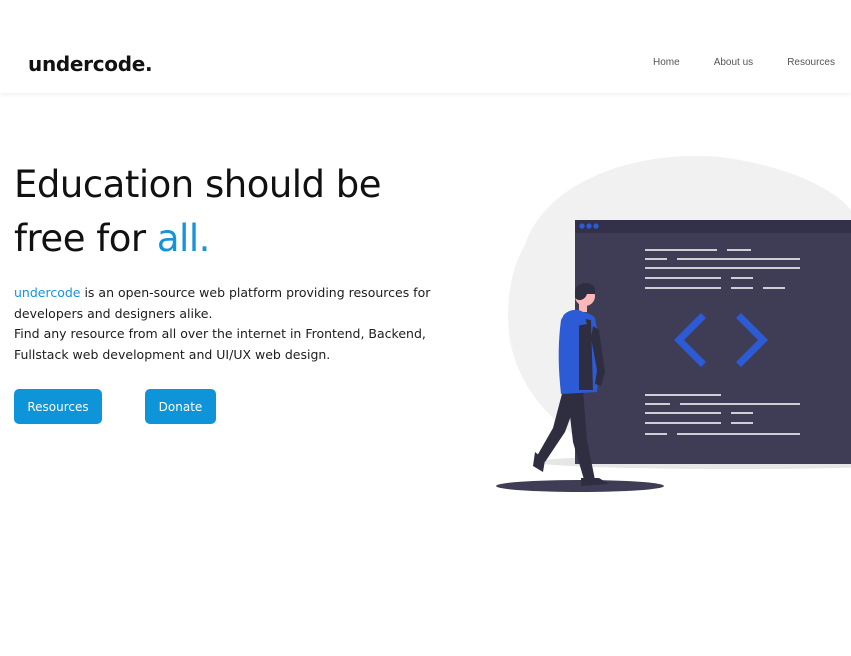  Describe the element at coordinates (47, 292) in the screenshot. I see `description-brand: undercode` at that location.